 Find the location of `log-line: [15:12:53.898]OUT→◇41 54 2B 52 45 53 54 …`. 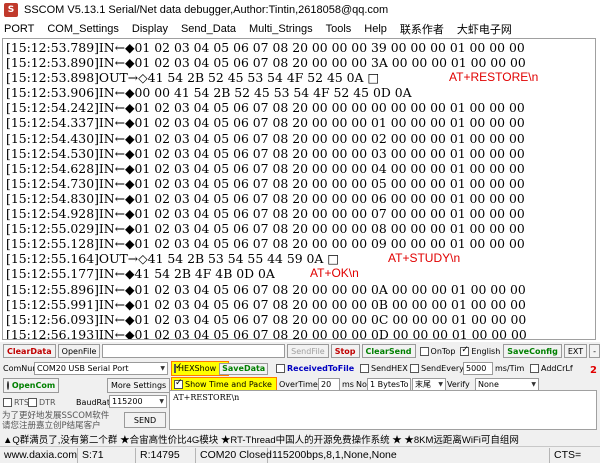

log-line: [15:12:53.898]OUT→◇41 54 2B 52 45 53 54 … is located at coordinates (300, 77).